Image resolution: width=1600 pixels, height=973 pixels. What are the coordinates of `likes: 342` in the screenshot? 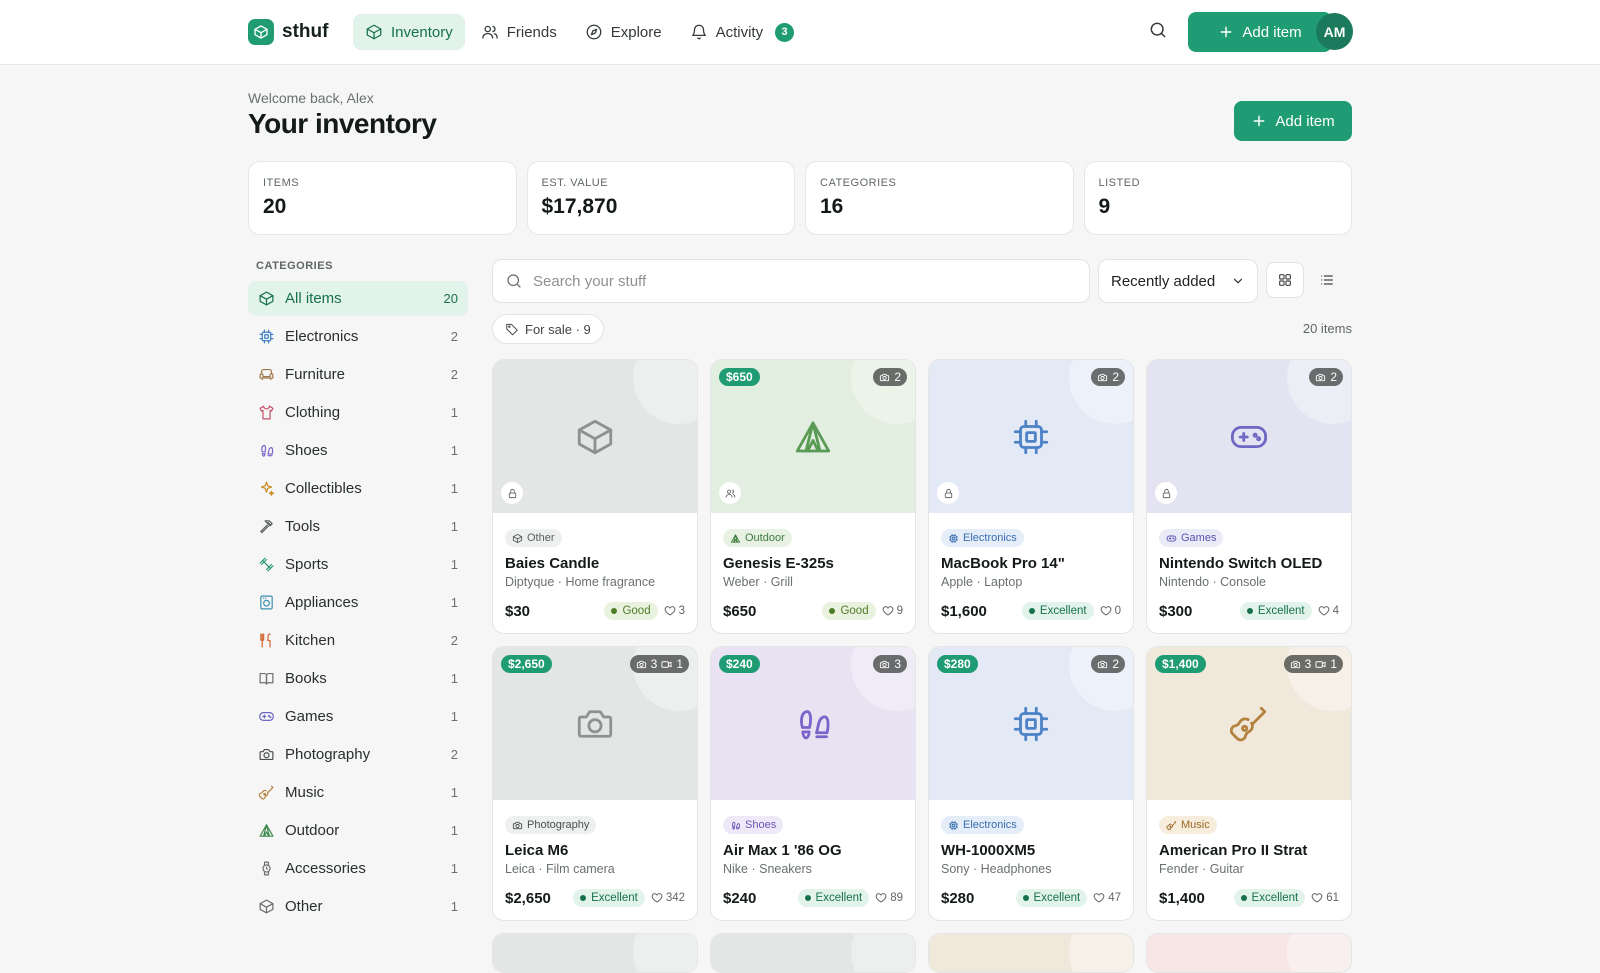 It's located at (668, 898).